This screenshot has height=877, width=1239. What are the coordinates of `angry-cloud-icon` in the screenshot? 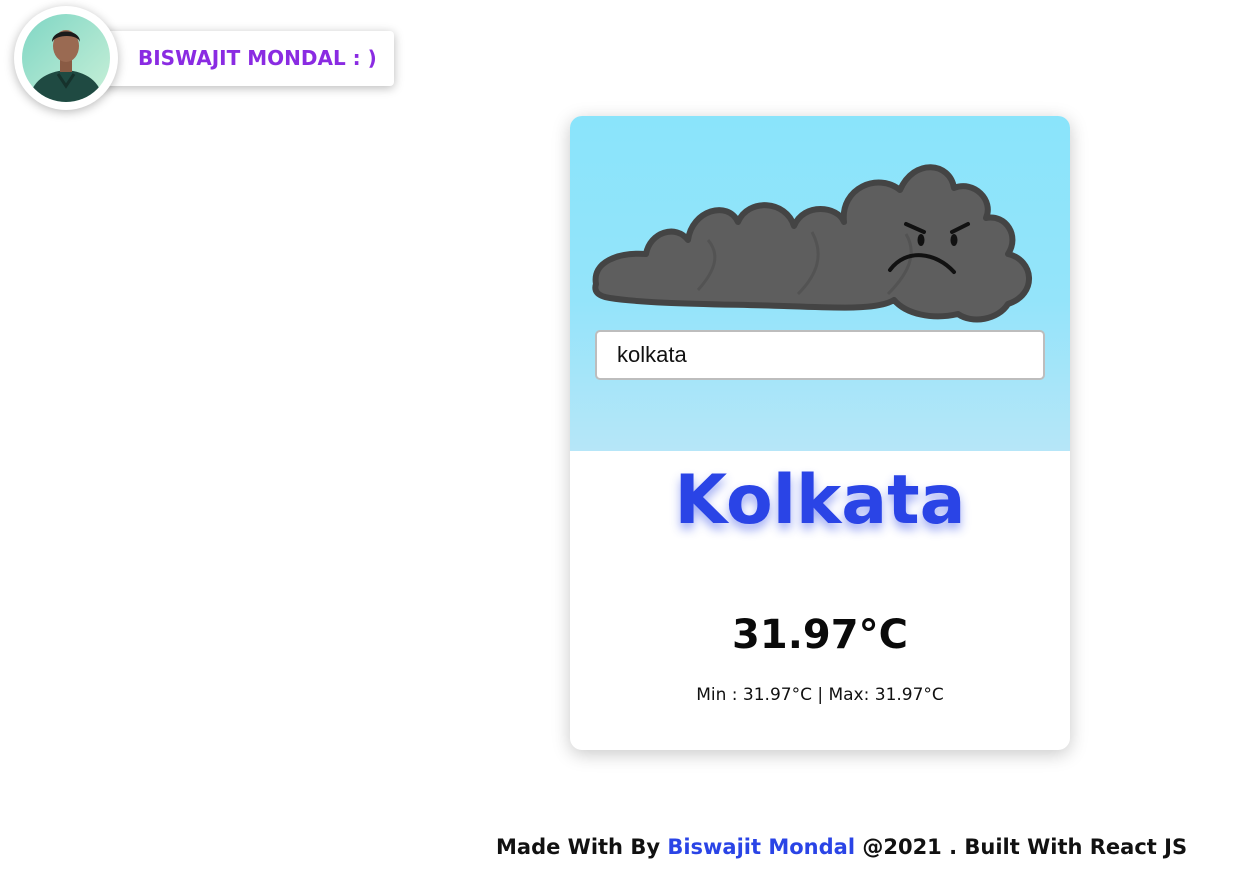 It's located at (812, 243).